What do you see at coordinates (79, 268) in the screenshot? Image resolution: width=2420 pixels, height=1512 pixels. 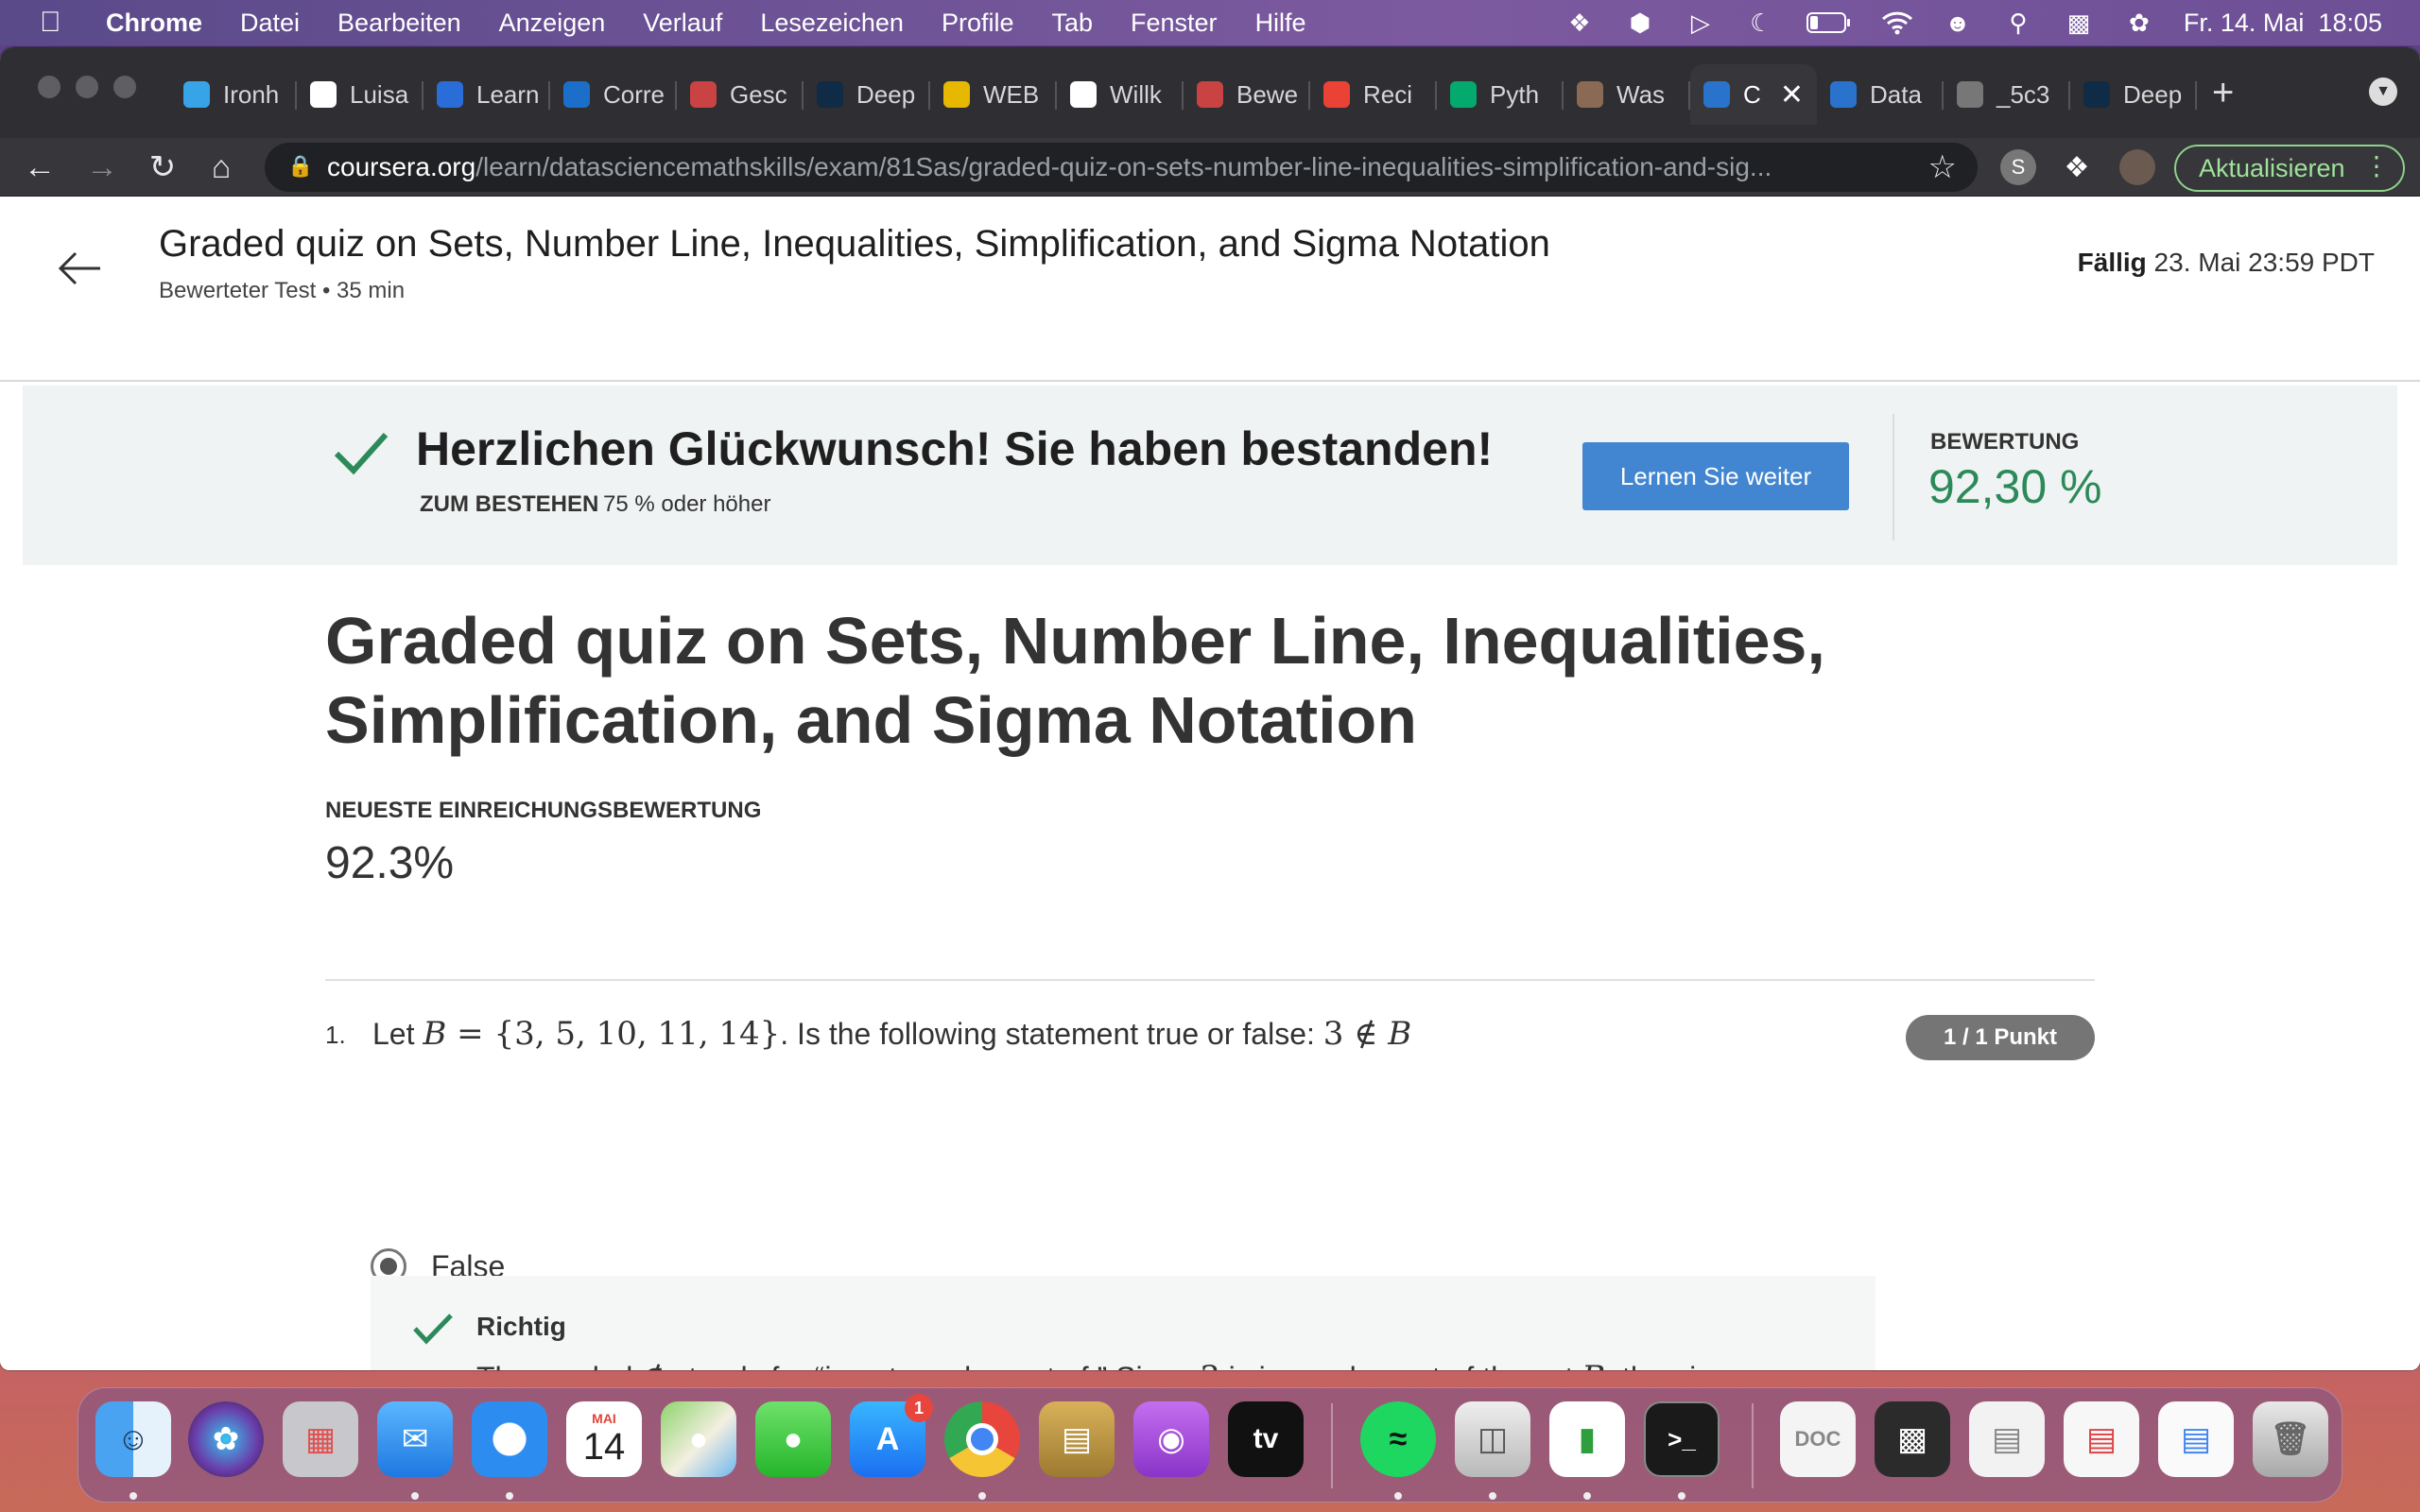 I see `back-arrow-icon` at bounding box center [79, 268].